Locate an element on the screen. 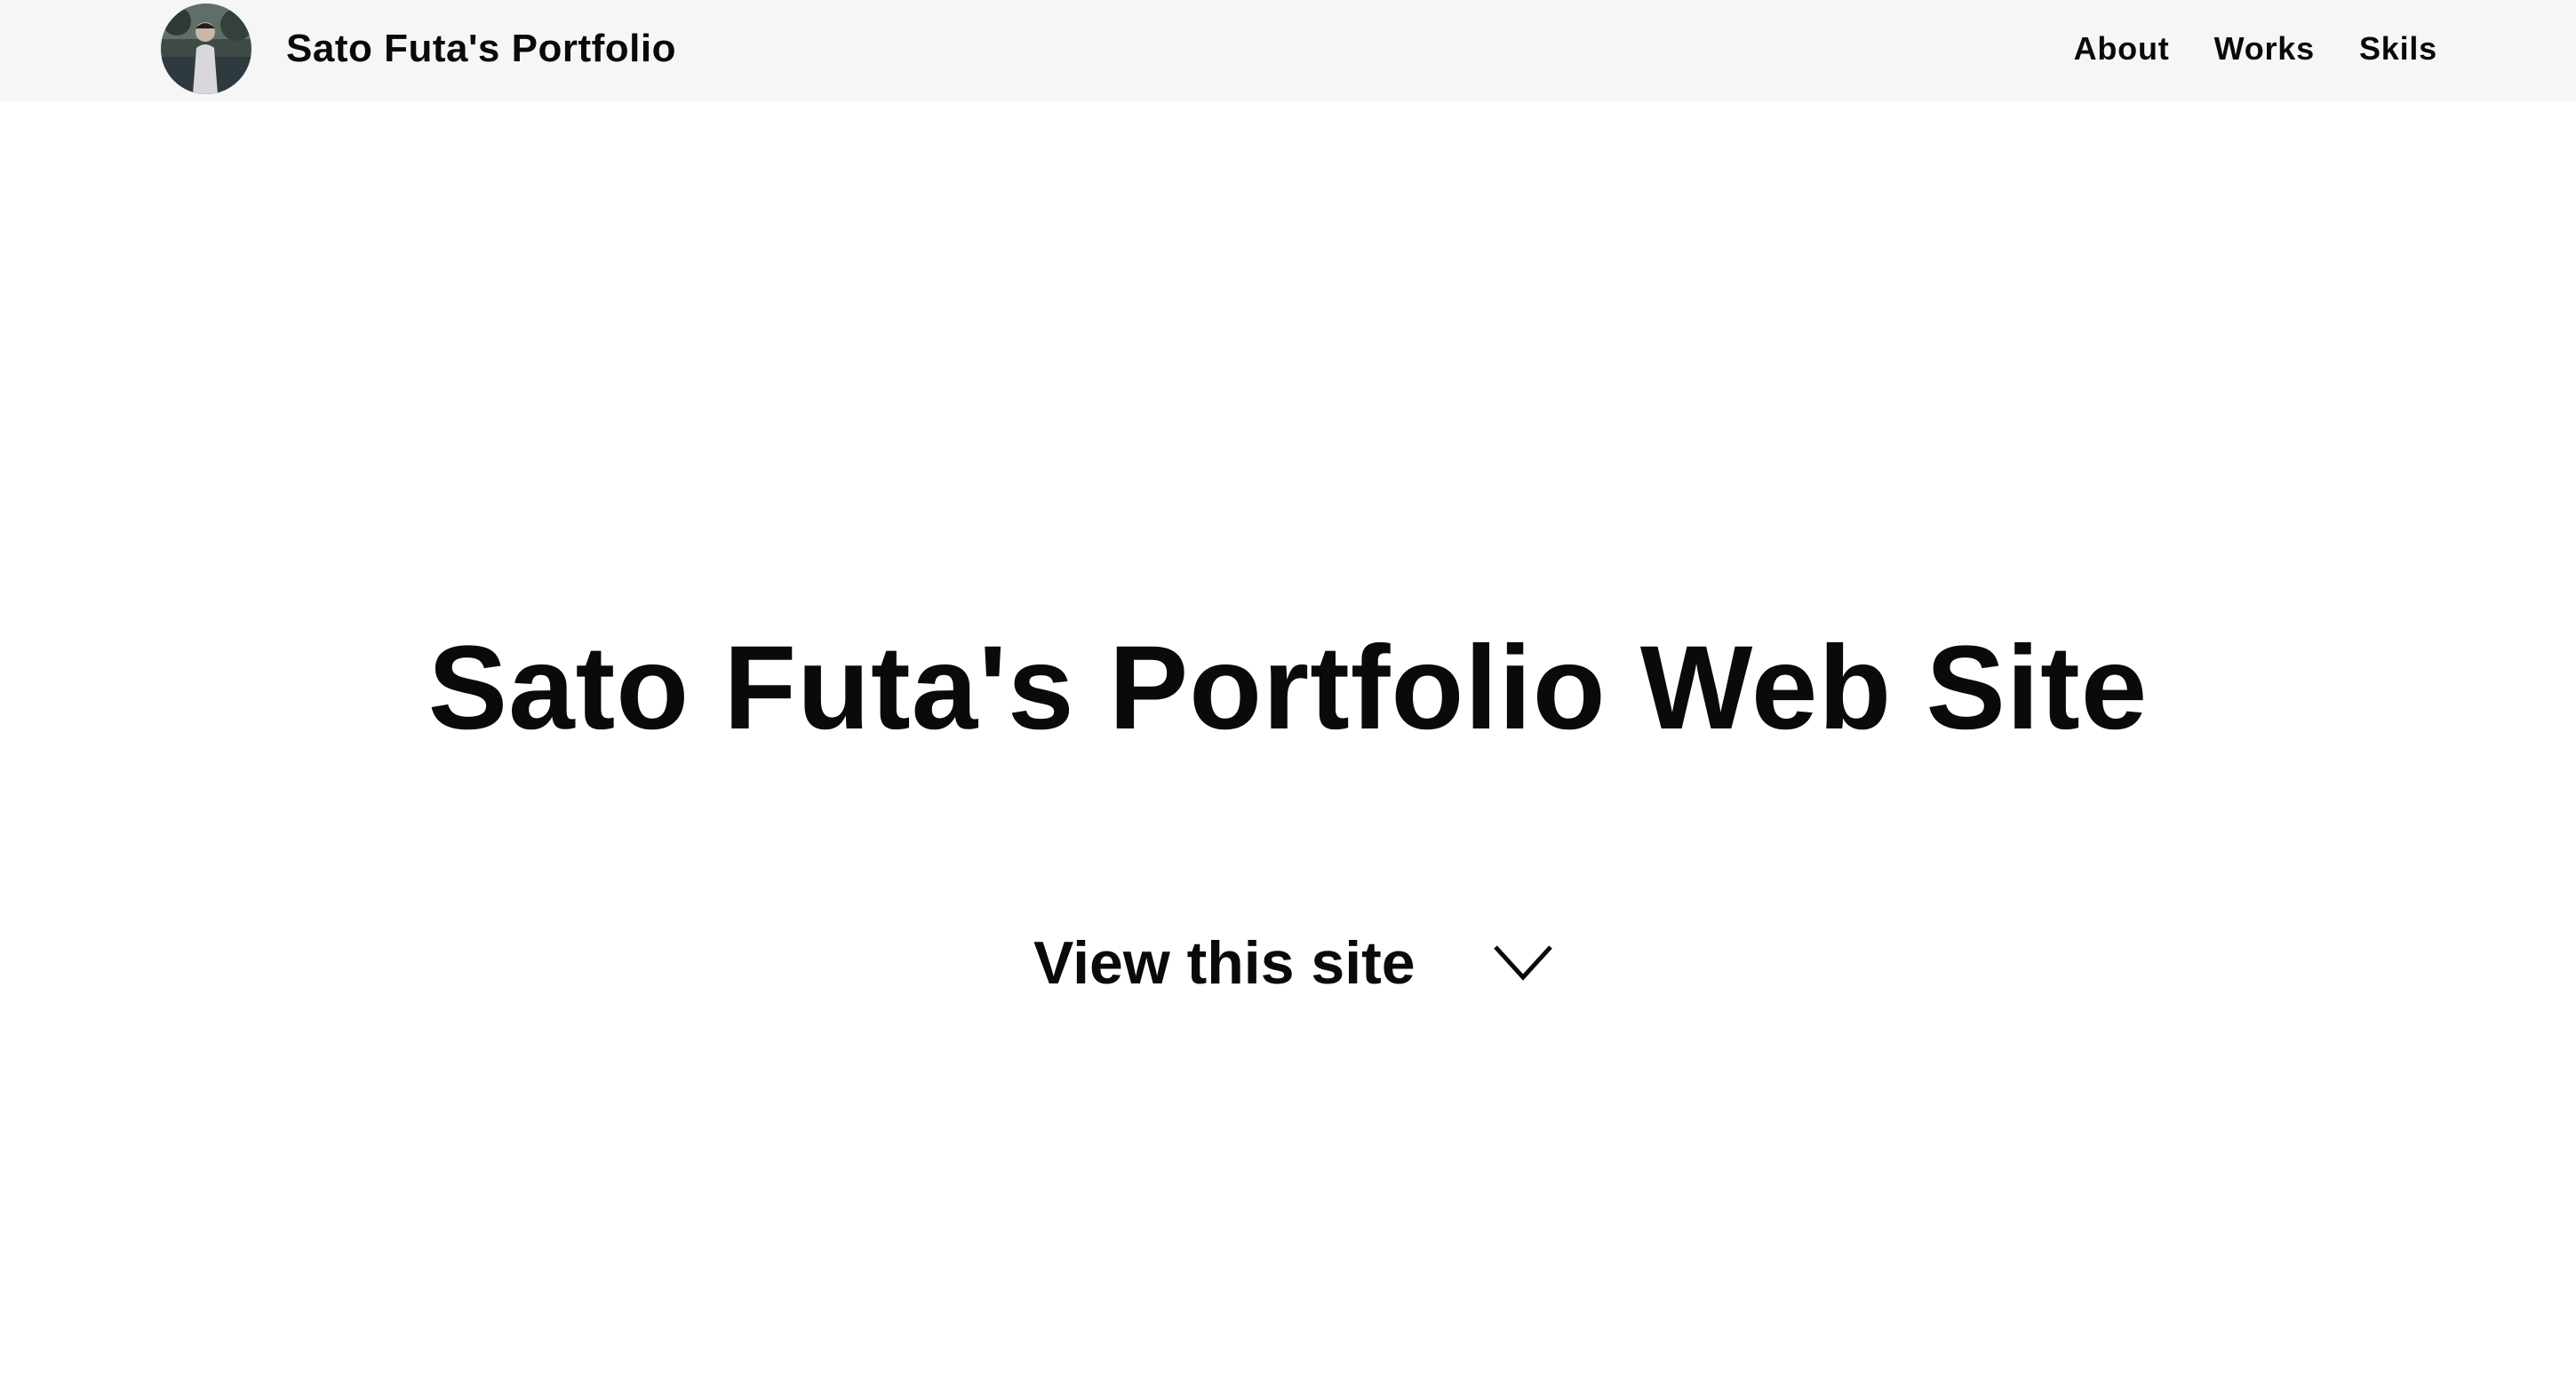 This screenshot has height=1377, width=2576. avatar-photo-icon is located at coordinates (206, 49).